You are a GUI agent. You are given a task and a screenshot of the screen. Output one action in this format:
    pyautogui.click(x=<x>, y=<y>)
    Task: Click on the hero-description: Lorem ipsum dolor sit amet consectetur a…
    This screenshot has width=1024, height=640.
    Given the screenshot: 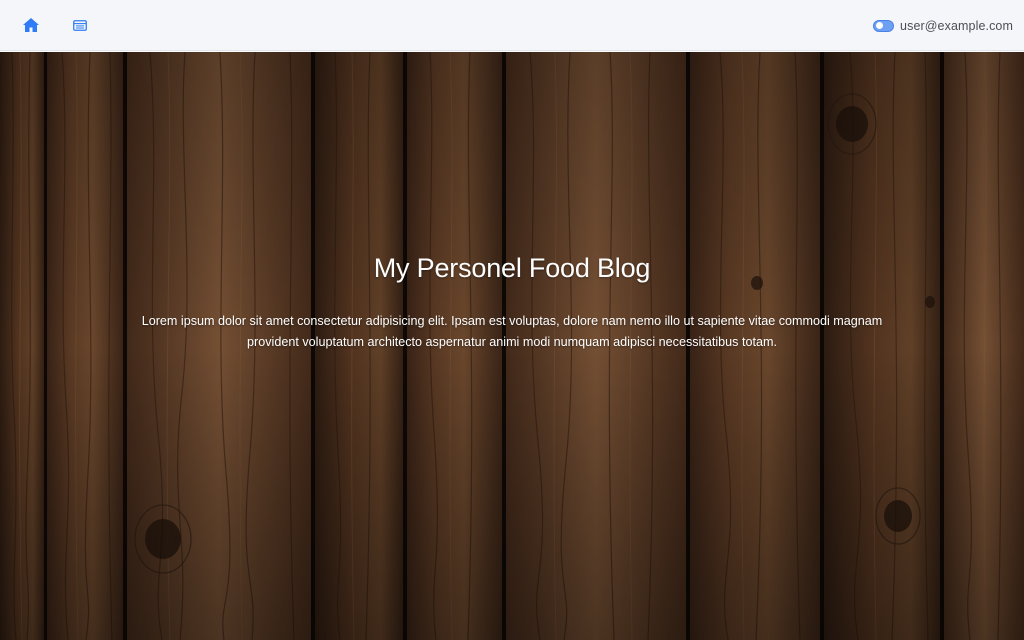 What is the action you would take?
    pyautogui.click(x=512, y=331)
    